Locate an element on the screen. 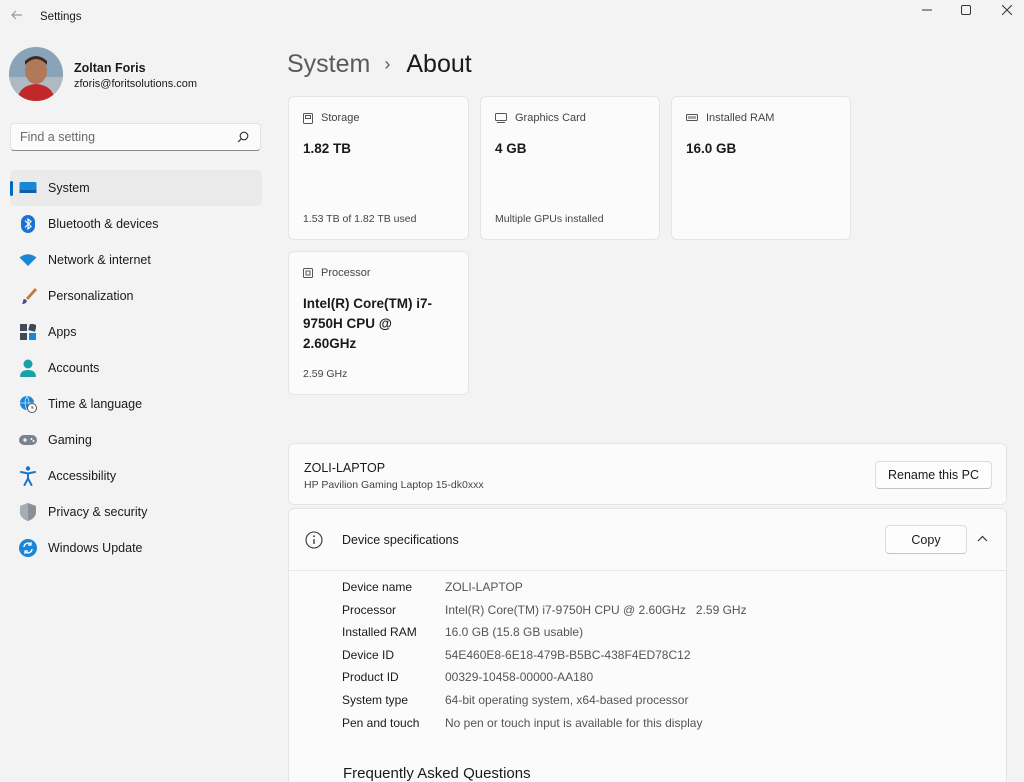 Image resolution: width=1024 pixels, height=782 pixels. card-value: 16.0 GB is located at coordinates (711, 148).